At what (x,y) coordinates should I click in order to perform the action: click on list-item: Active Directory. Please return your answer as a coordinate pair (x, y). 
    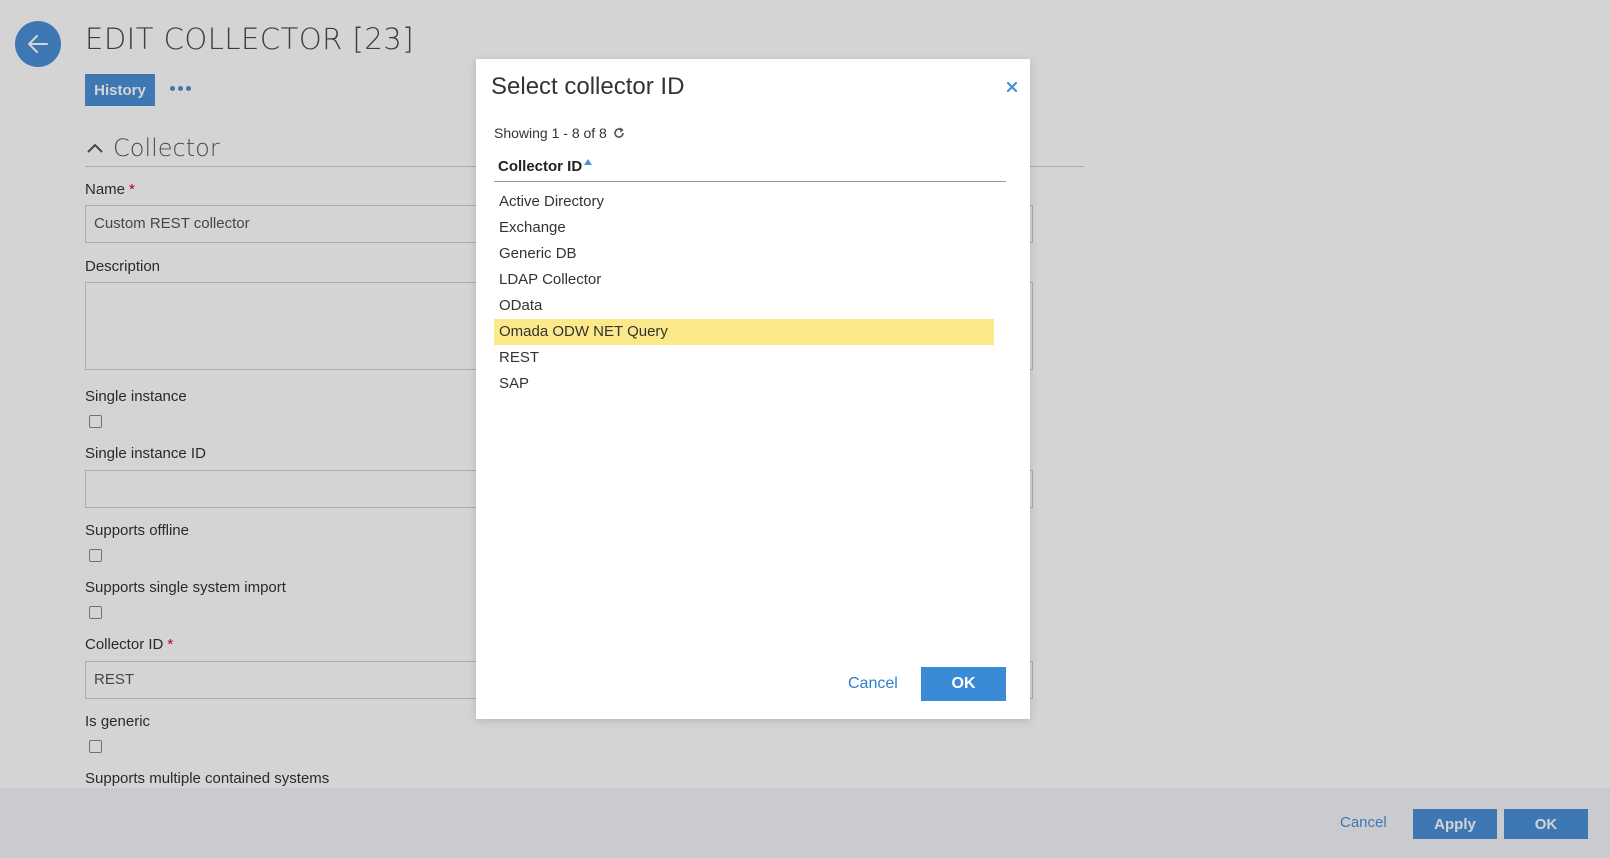
    Looking at the image, I should click on (744, 202).